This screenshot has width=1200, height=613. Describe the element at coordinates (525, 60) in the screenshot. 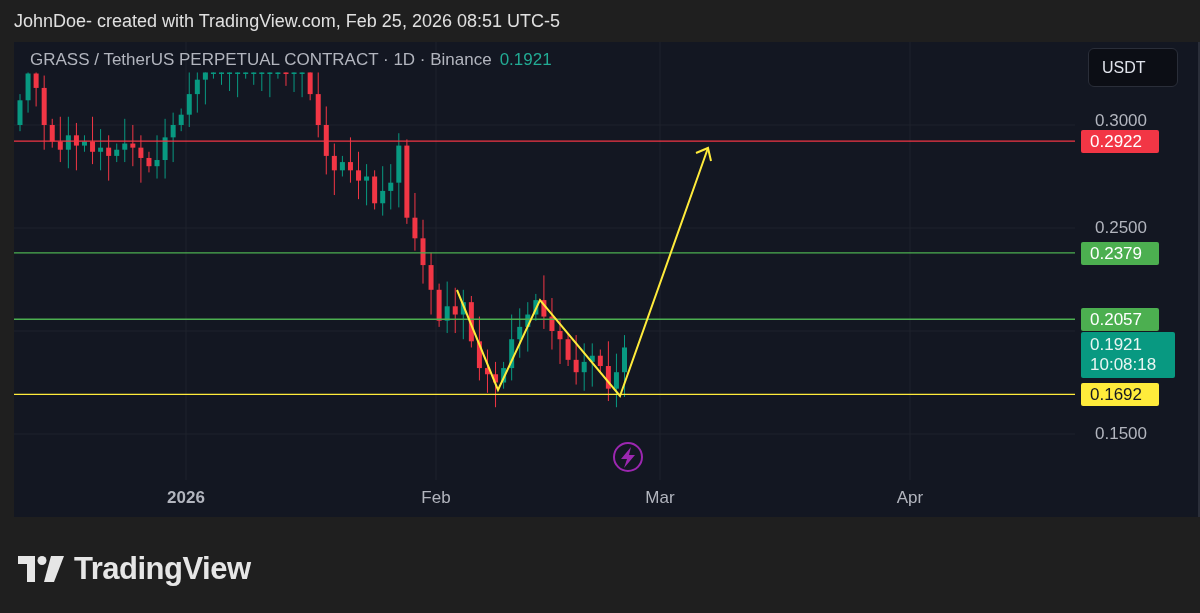

I see `last-price: 0.1921` at that location.